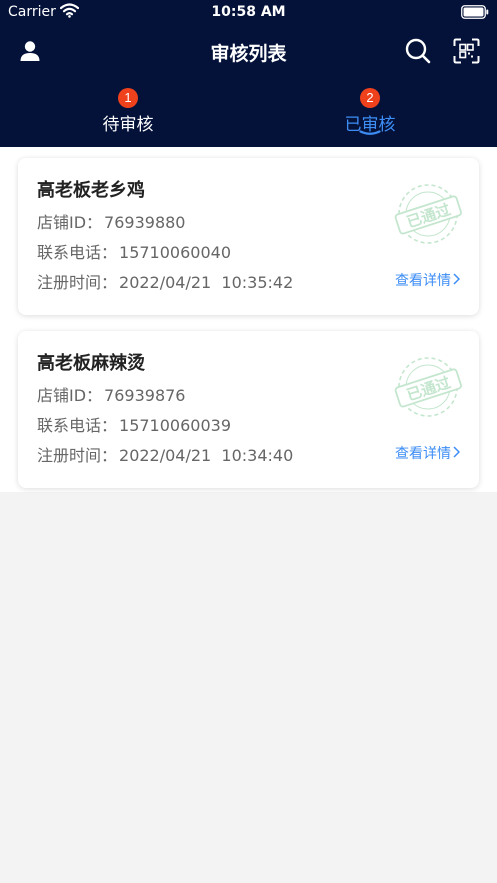 The image size is (497, 883). What do you see at coordinates (91, 363) in the screenshot?
I see `store-name: 高老板麻辣烫` at bounding box center [91, 363].